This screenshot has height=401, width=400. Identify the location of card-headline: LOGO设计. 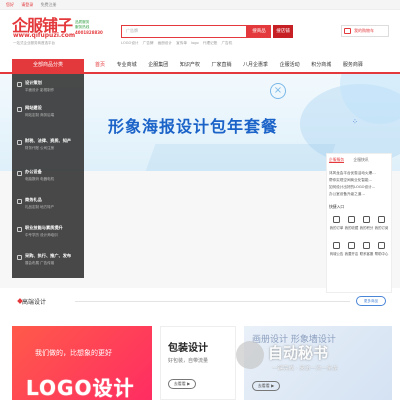
(80, 388).